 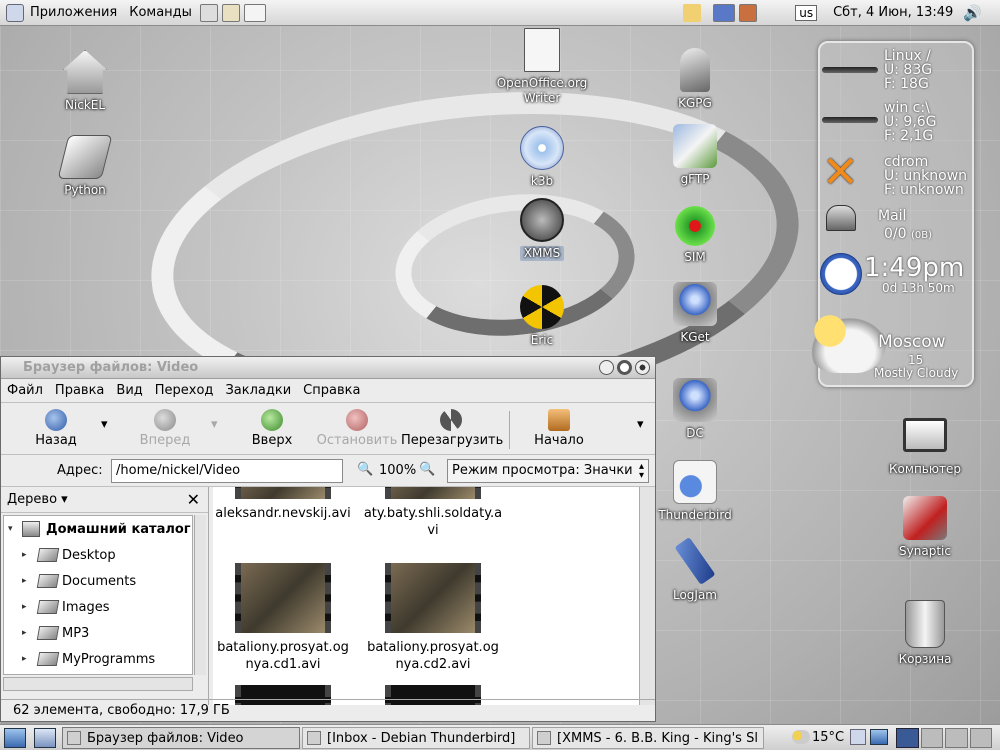 What do you see at coordinates (357, 420) in the screenshot?
I see `stop-icon` at bounding box center [357, 420].